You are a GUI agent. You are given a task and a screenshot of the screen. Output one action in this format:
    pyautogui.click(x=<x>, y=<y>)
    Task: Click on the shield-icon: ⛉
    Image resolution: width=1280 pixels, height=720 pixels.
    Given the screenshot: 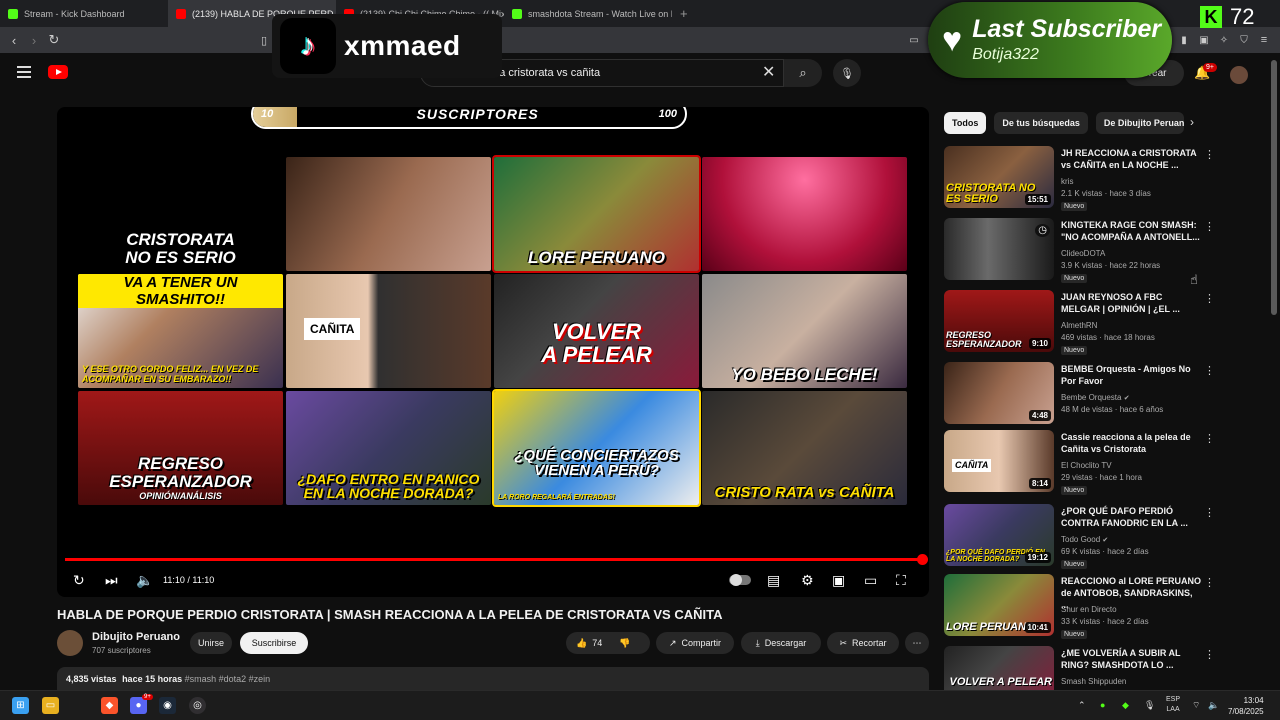 What is the action you would take?
    pyautogui.click(x=1244, y=40)
    